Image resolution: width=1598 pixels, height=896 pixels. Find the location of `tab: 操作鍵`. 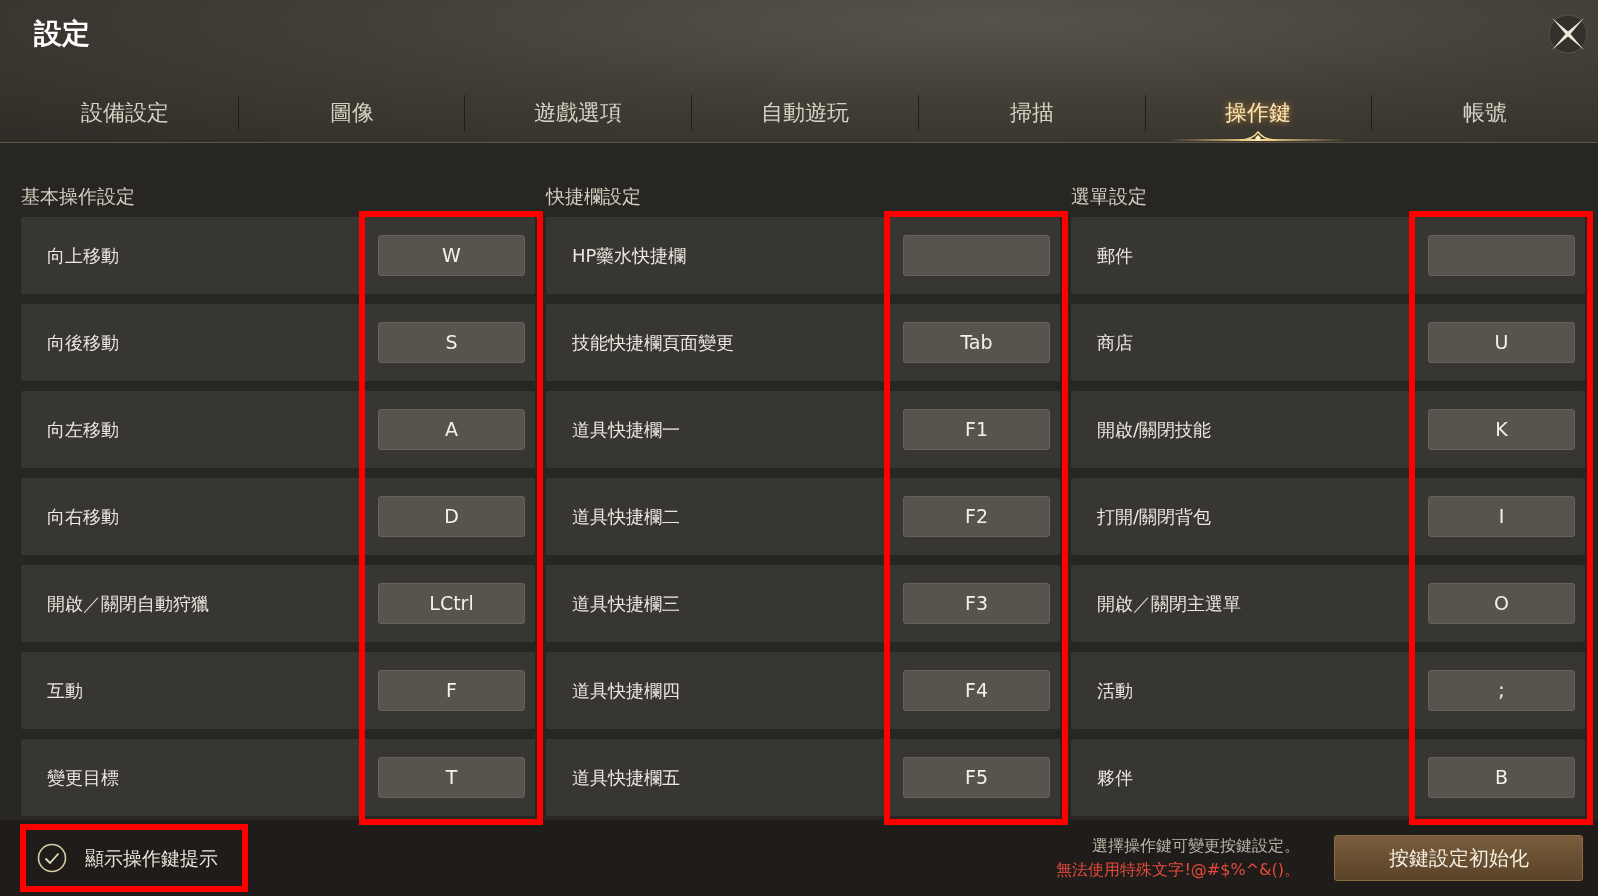

tab: 操作鍵 is located at coordinates (1258, 104).